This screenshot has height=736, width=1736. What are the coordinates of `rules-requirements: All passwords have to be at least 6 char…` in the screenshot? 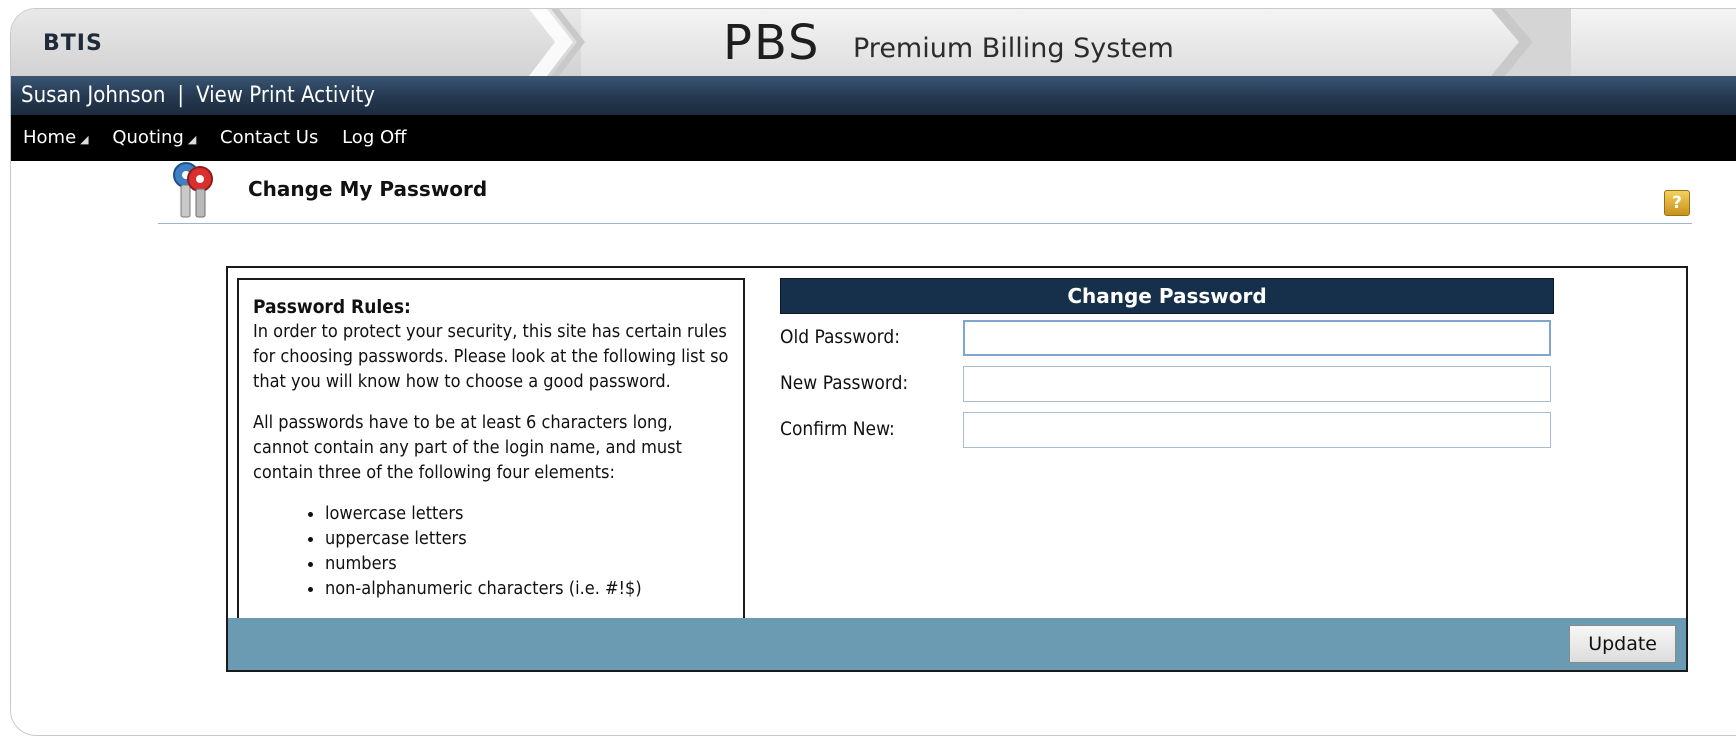 It's located at (467, 447).